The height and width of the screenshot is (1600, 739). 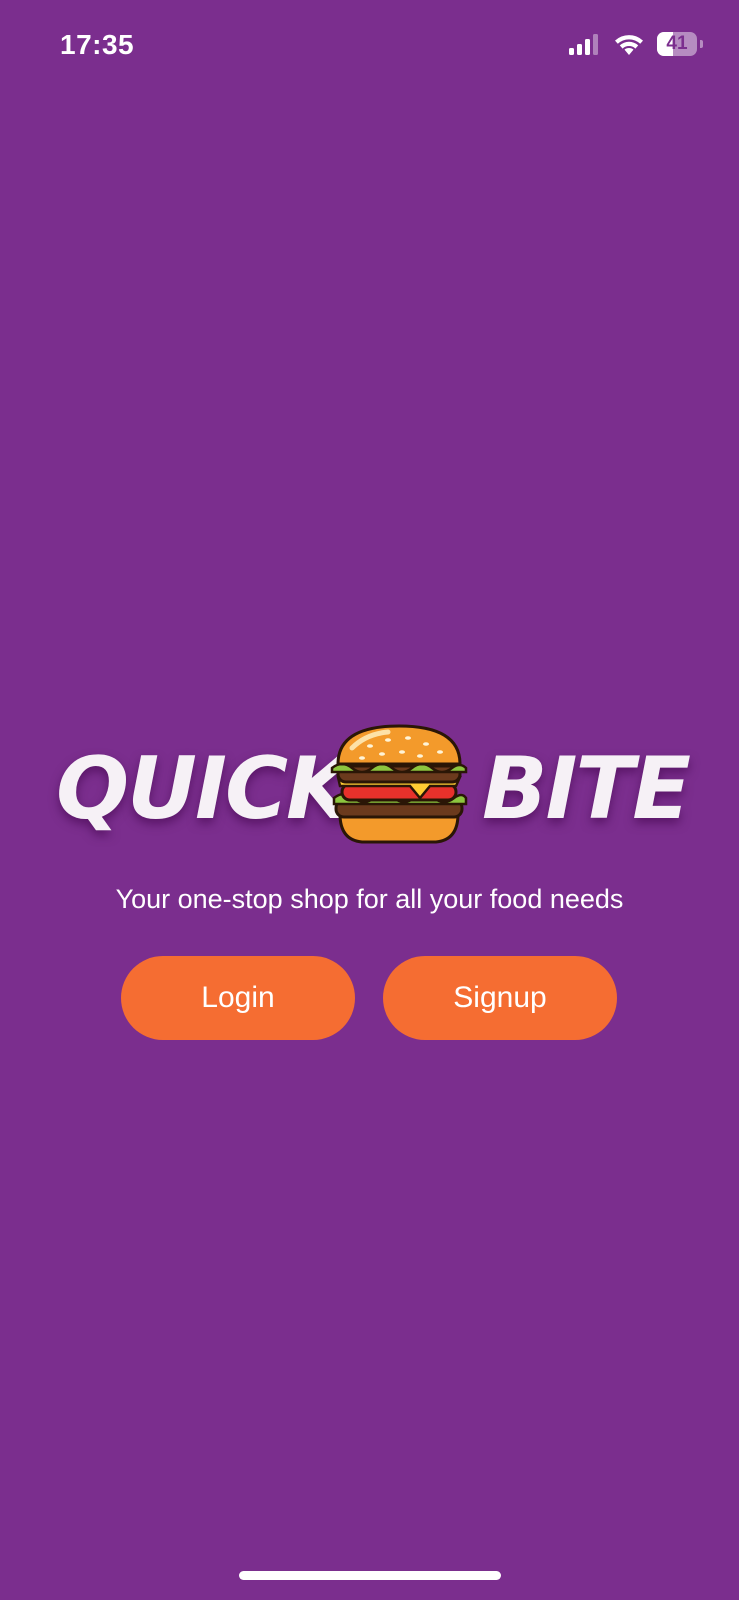 I want to click on burger-icon, so click(x=399, y=784).